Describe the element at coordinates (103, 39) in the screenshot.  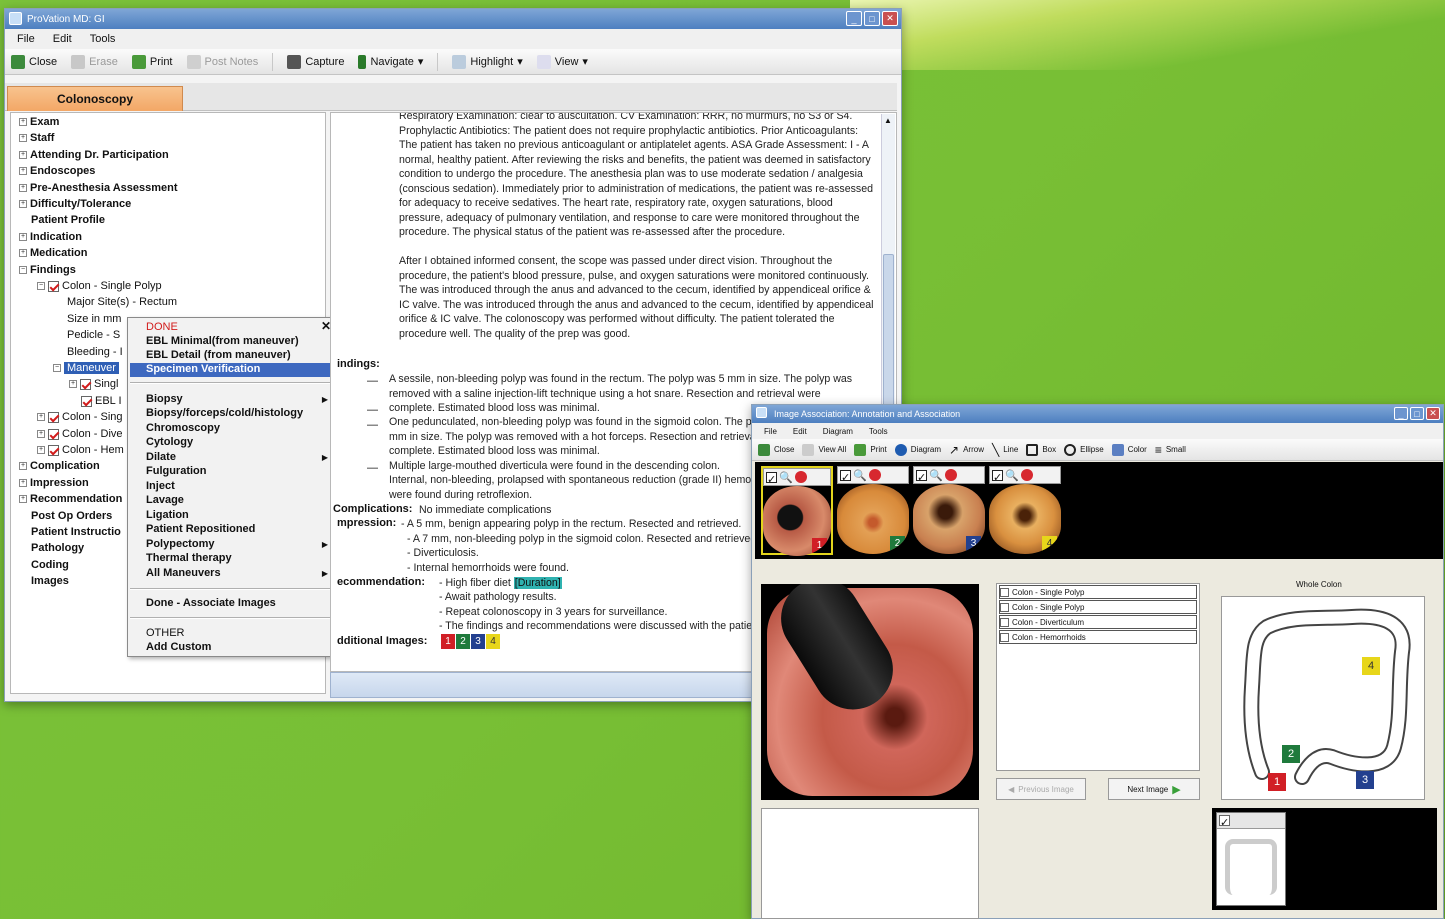
I see `menu-tools: Tools` at that location.